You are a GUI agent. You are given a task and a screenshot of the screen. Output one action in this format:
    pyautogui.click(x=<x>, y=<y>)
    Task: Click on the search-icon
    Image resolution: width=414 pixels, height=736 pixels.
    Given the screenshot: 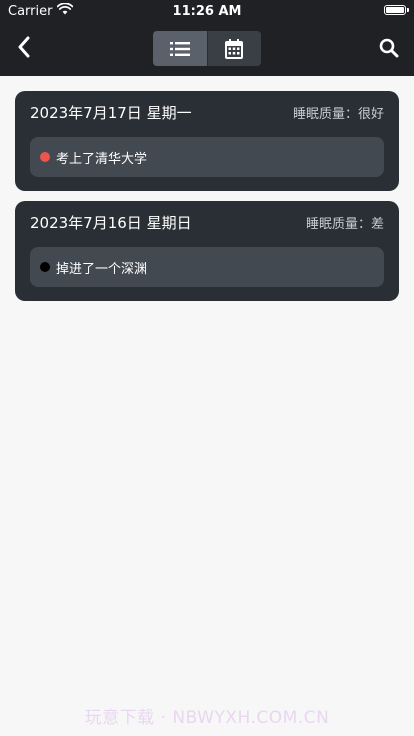 What is the action you would take?
    pyautogui.click(x=389, y=48)
    